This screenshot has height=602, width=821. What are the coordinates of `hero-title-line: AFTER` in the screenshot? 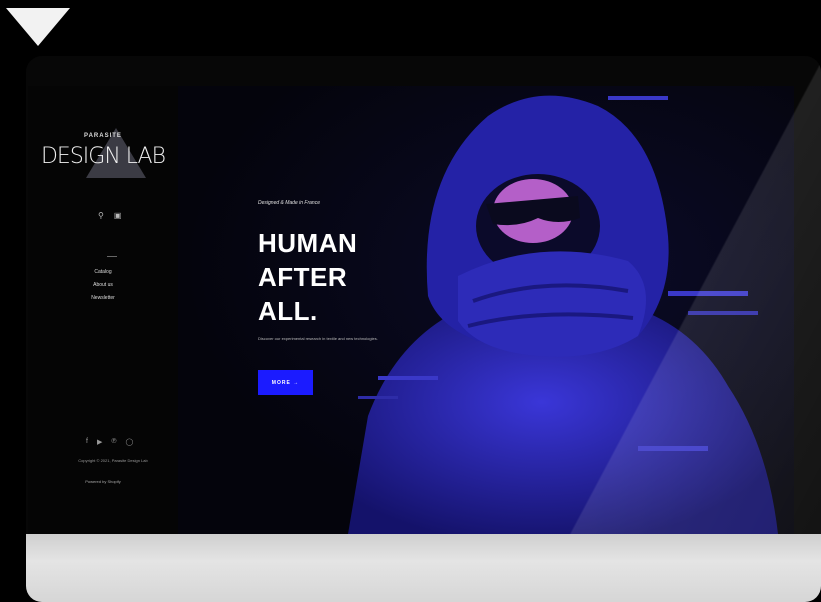 It's located at (303, 277).